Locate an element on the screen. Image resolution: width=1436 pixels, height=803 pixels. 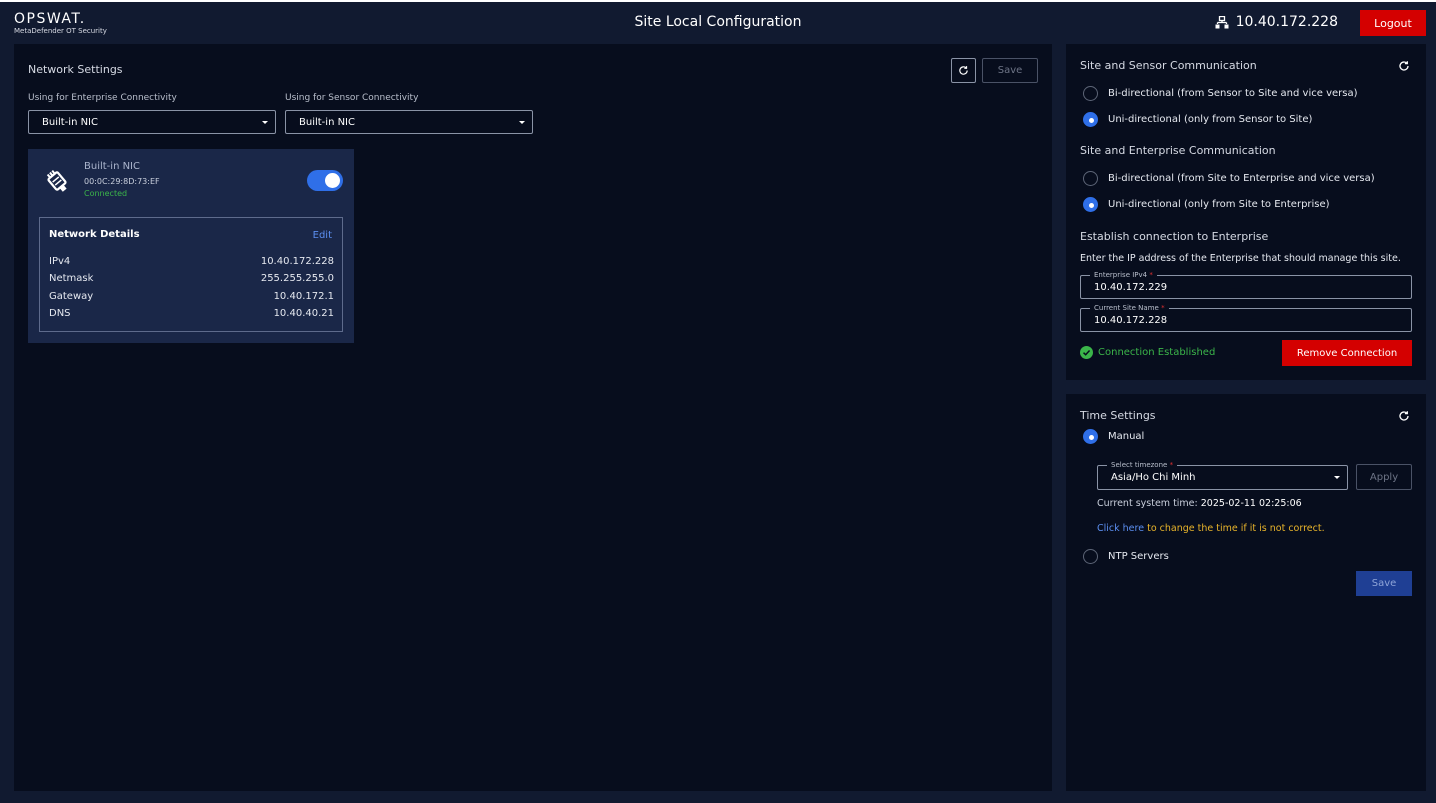
timezone-select: Select timezone * Asia/Ho Chi Minh is located at coordinates (1222, 475).